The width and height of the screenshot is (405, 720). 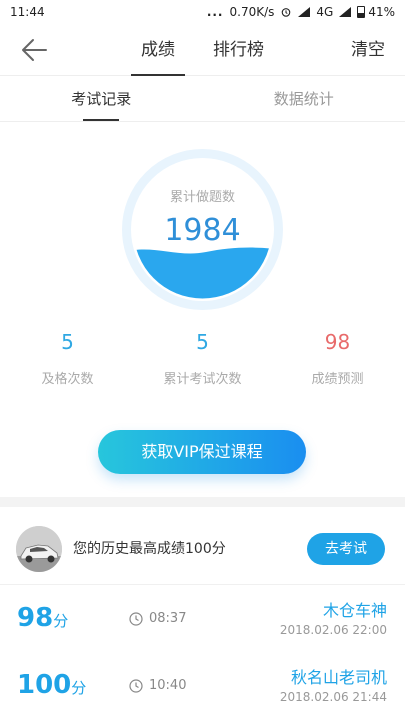 What do you see at coordinates (44, 685) in the screenshot?
I see `score-number: 100` at bounding box center [44, 685].